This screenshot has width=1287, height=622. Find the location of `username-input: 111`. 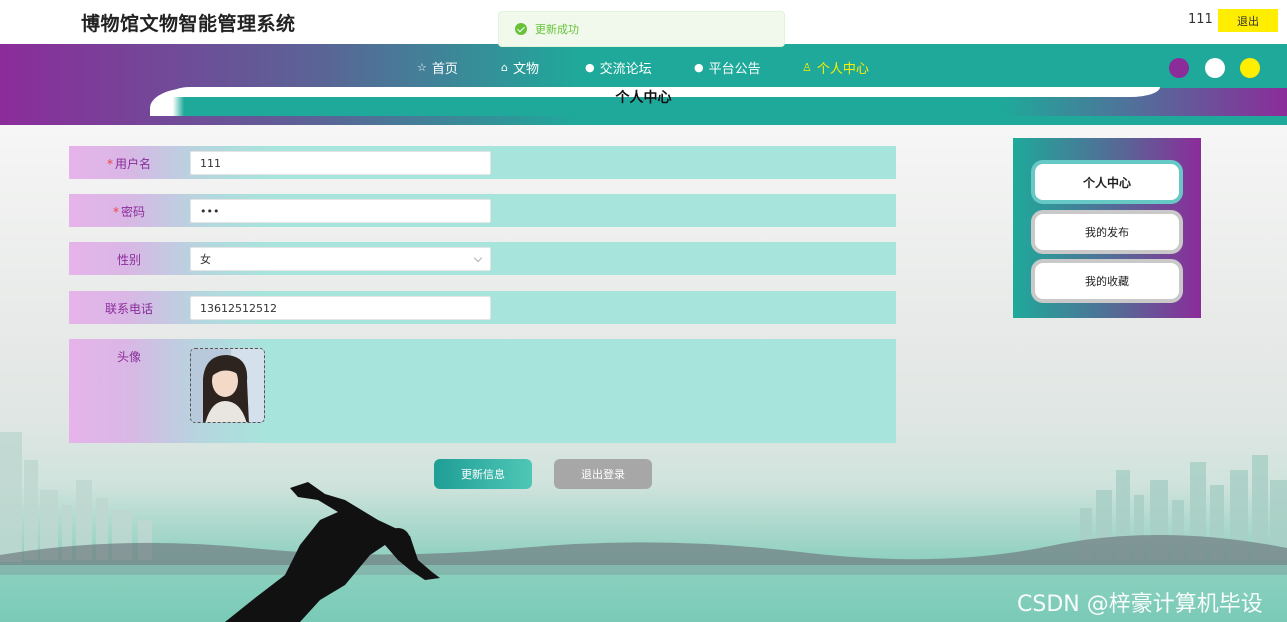

username-input: 111 is located at coordinates (340, 163).